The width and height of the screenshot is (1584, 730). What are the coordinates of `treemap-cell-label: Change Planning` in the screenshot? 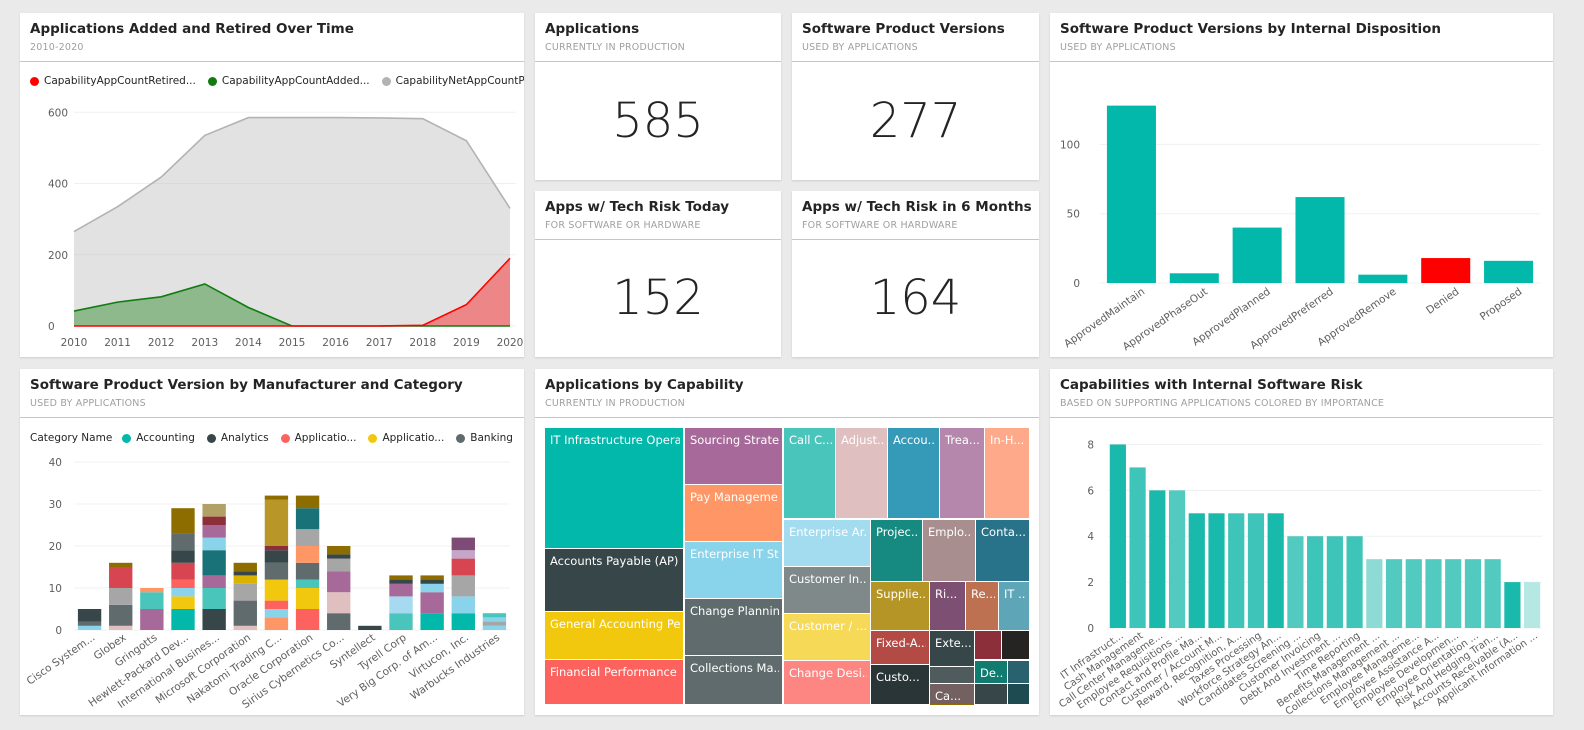 It's located at (734, 611).